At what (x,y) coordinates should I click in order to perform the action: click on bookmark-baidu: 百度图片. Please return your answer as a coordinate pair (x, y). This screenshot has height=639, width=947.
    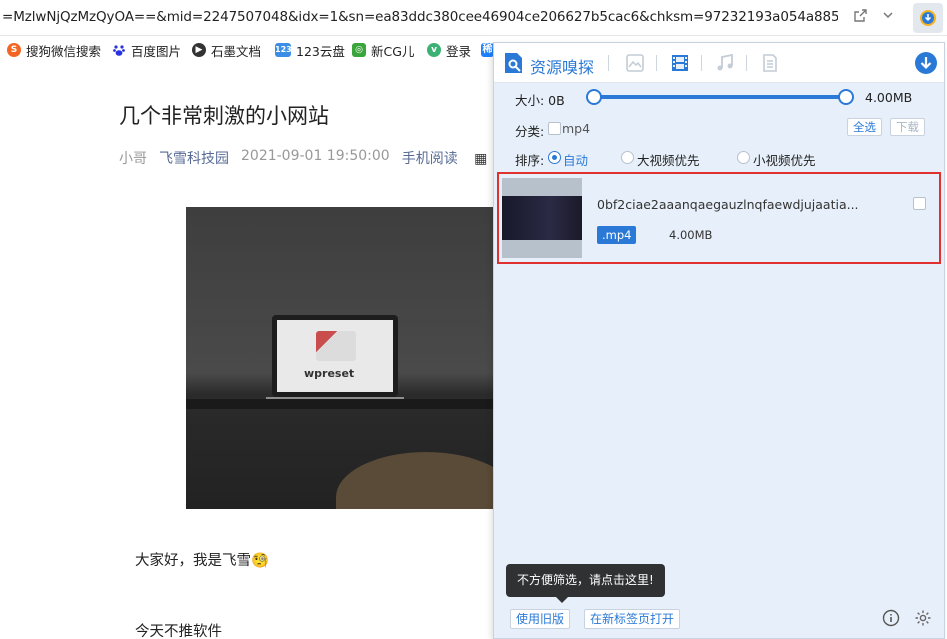
    Looking at the image, I should click on (146, 50).